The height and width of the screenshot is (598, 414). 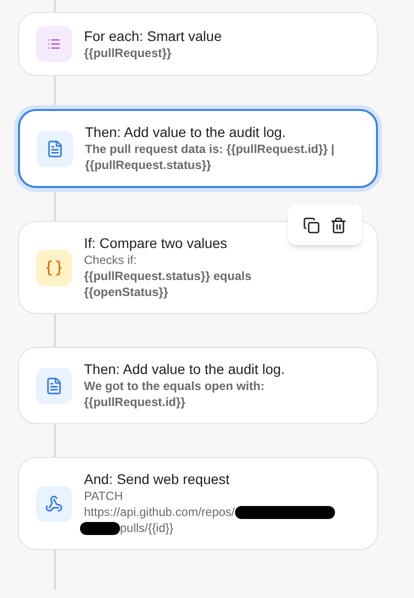 I want to click on step-detail: {{pullRequest.status}} equals {{openStatus}}, so click(x=168, y=284).